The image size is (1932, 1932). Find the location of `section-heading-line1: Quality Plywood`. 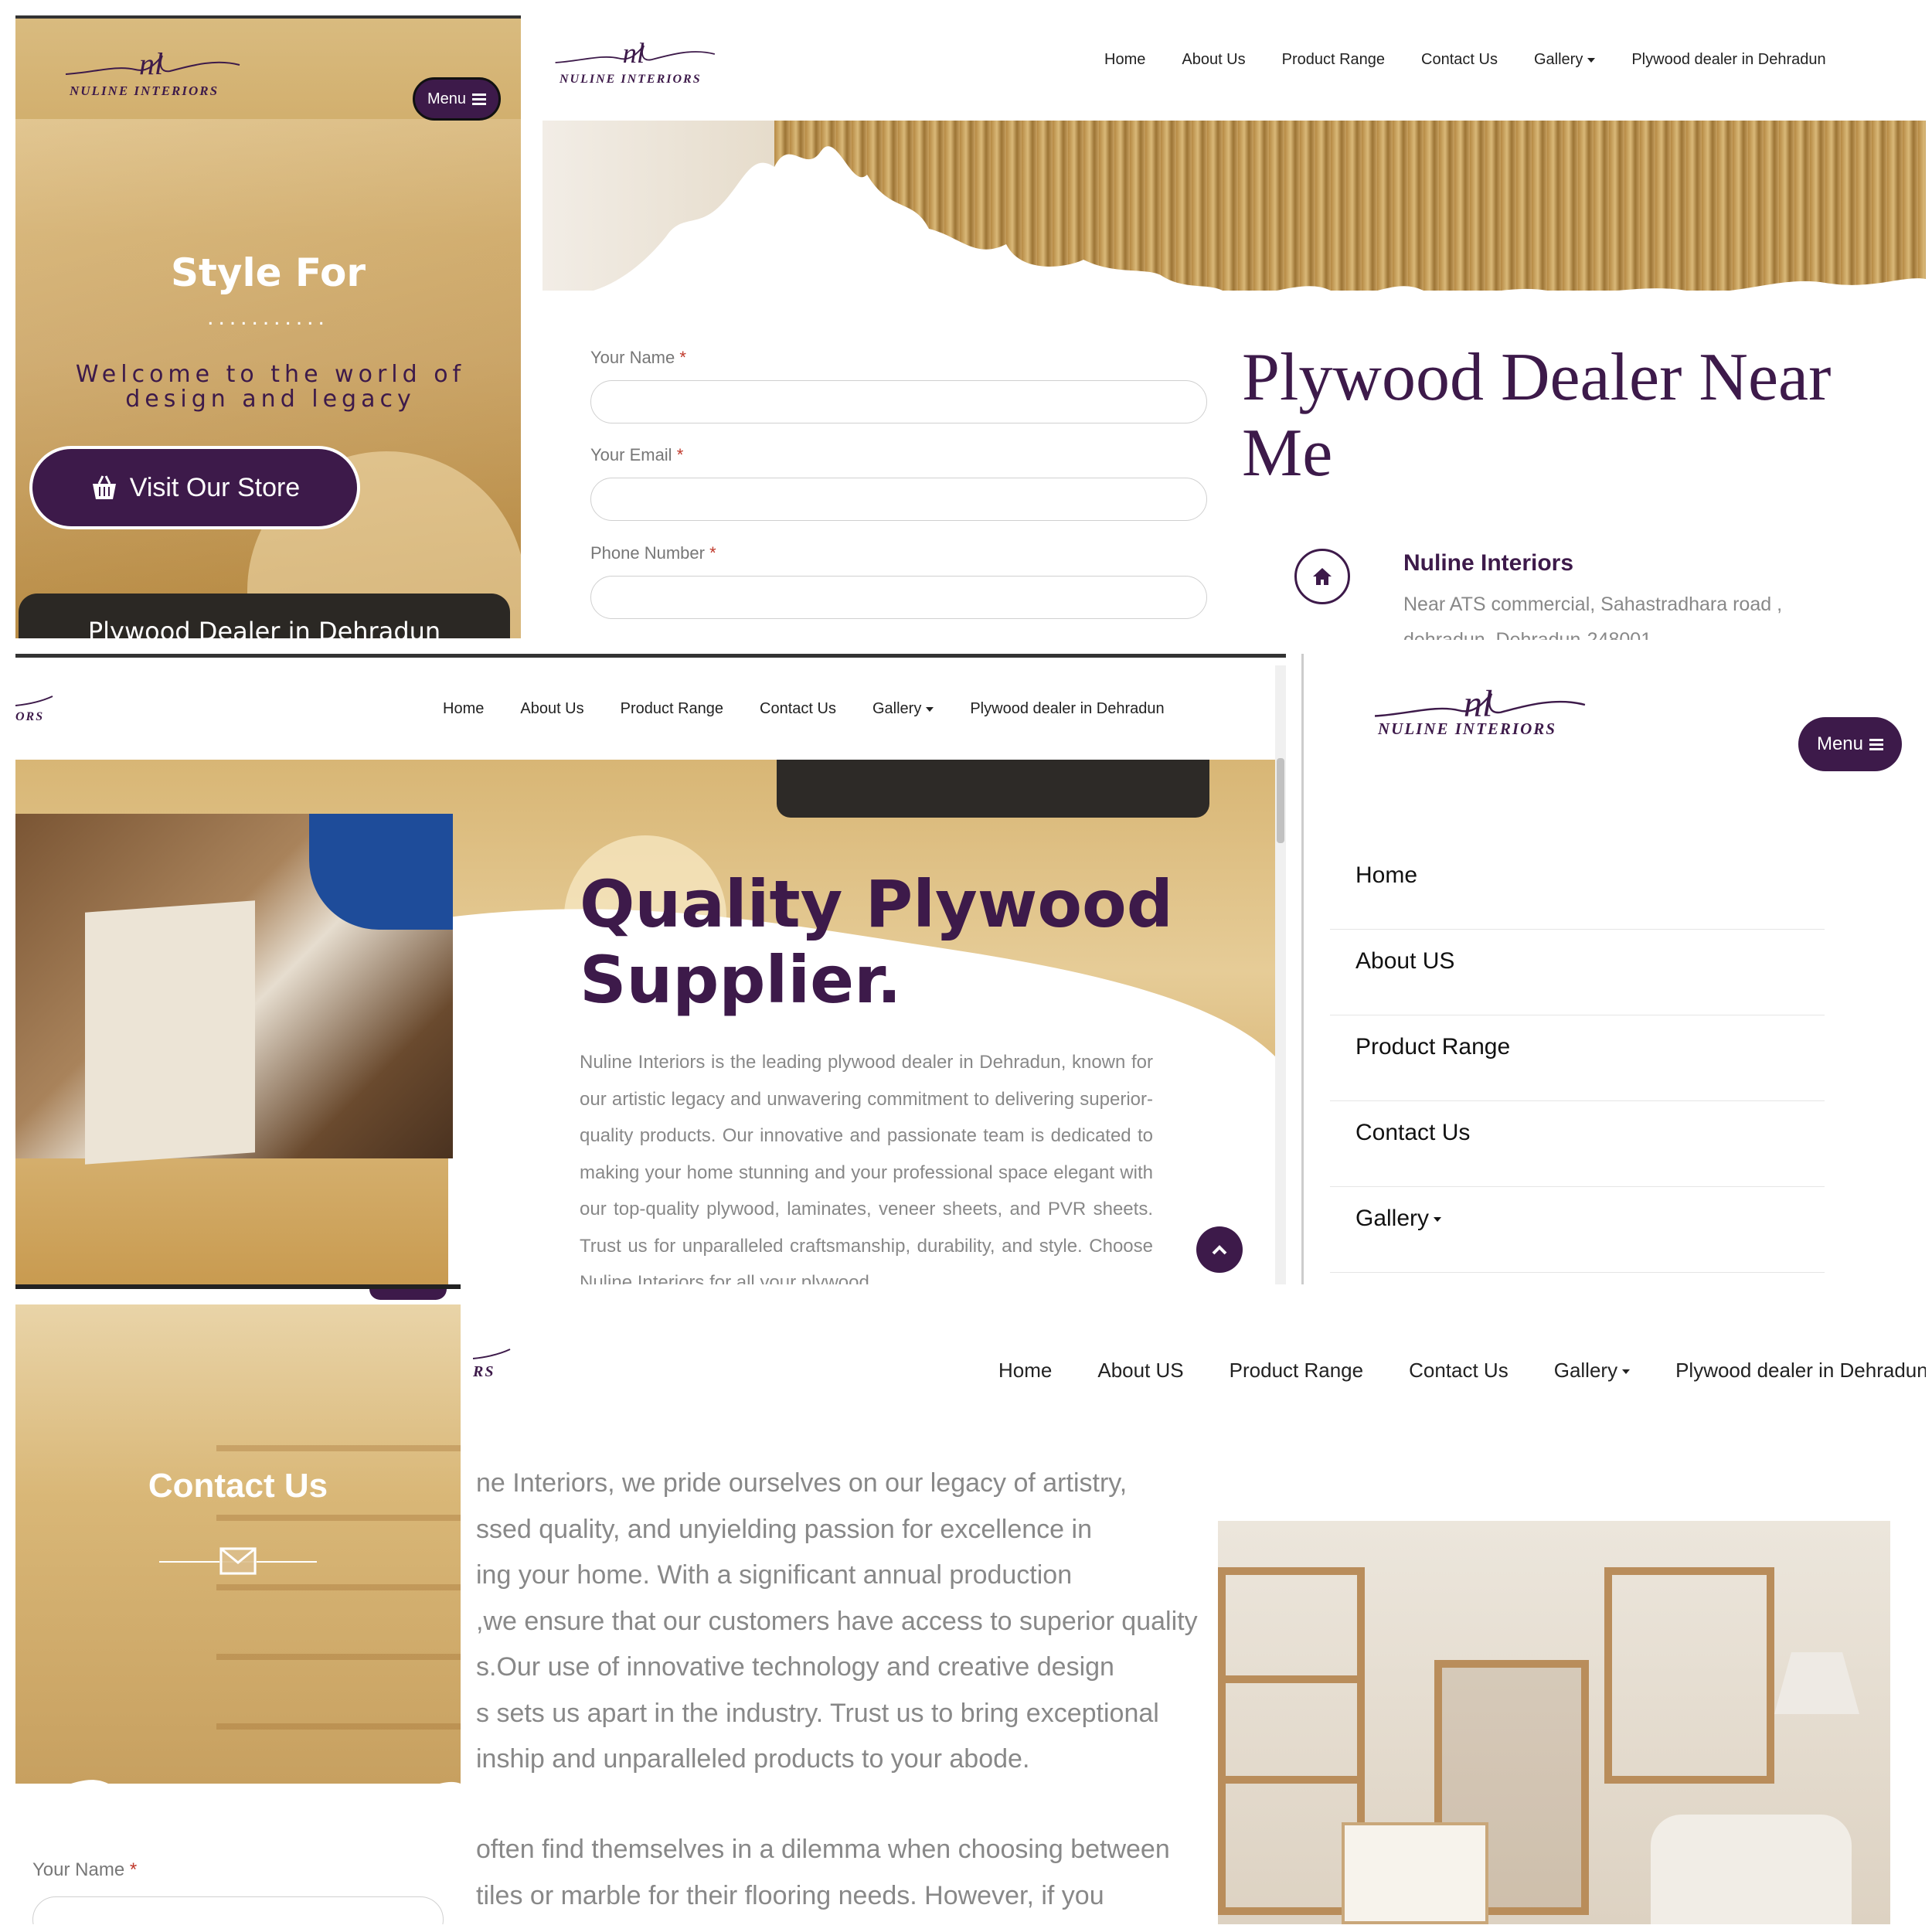

section-heading-line1: Quality Plywood is located at coordinates (877, 904).